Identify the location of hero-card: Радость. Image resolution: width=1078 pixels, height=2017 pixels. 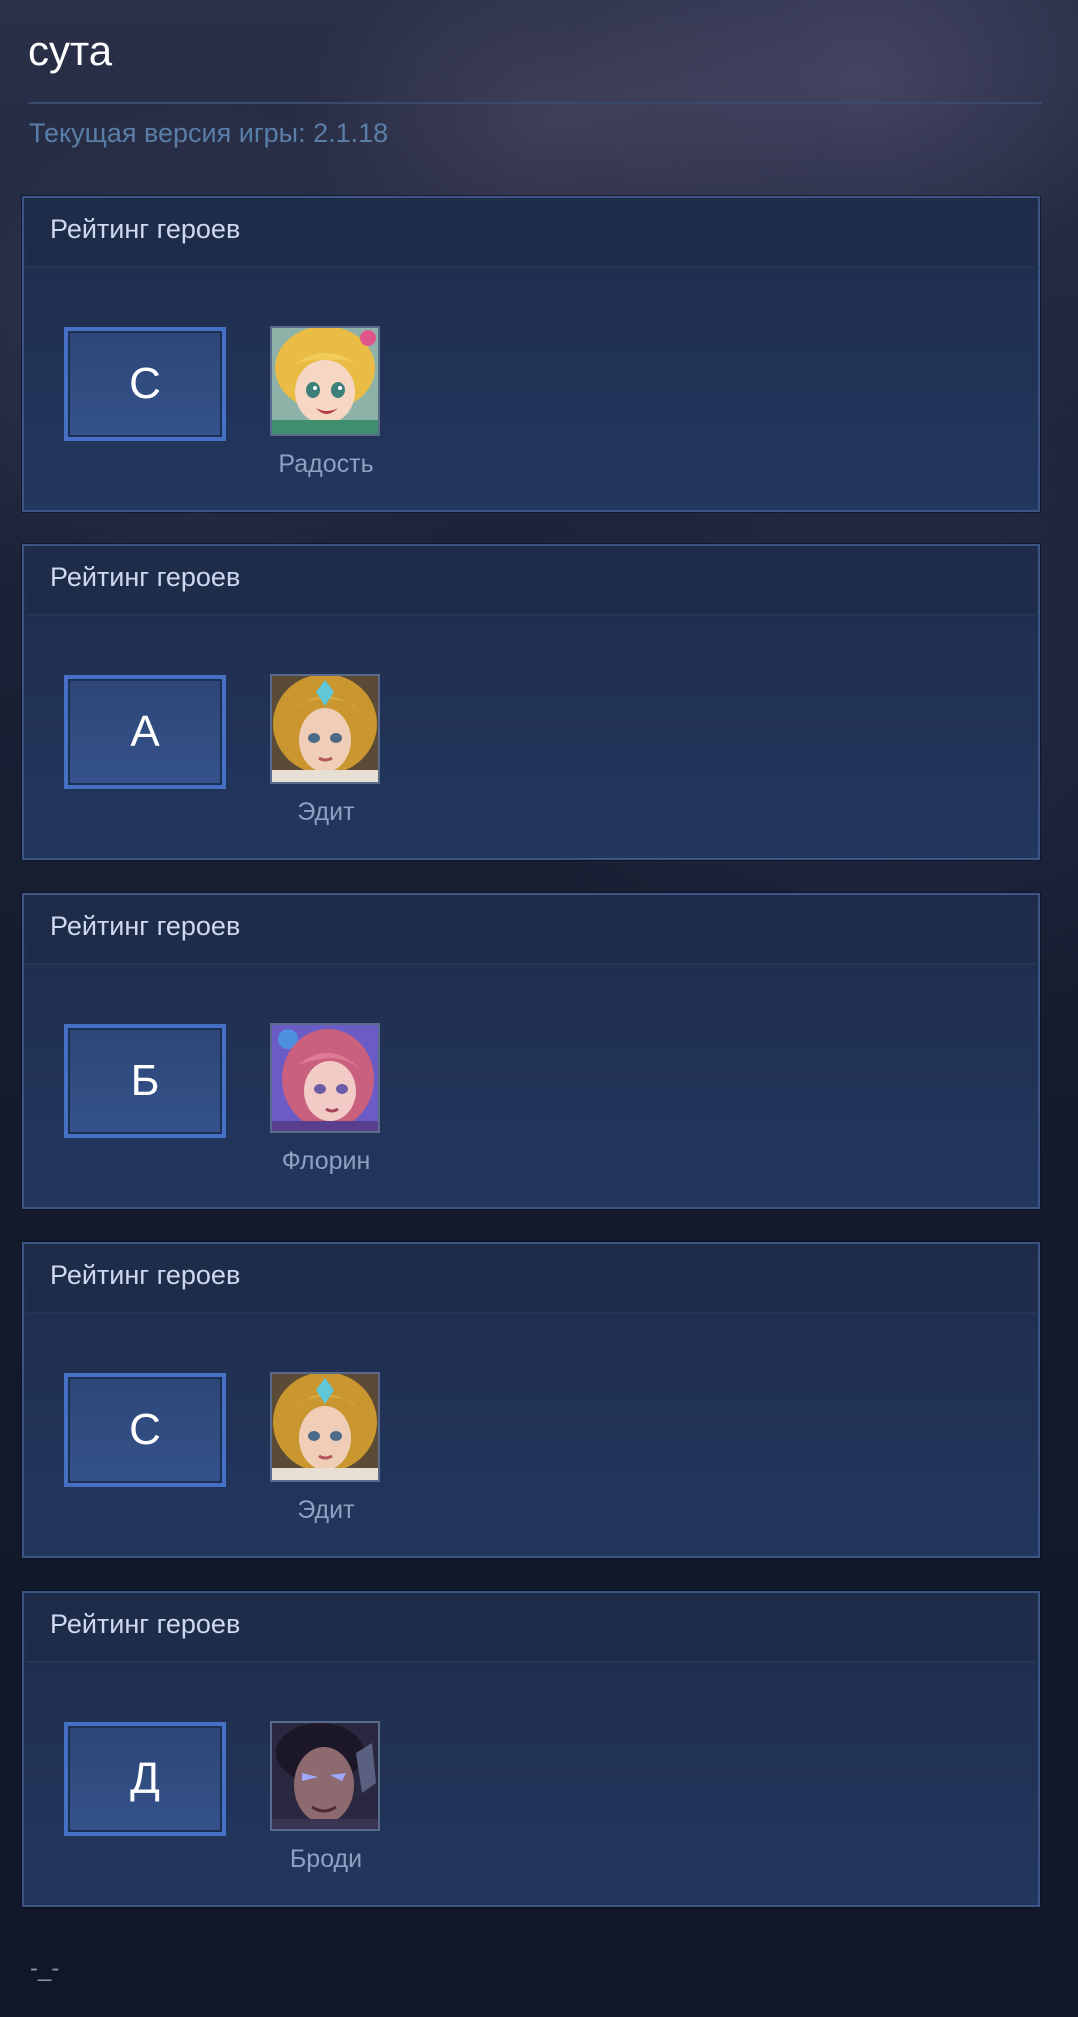
(326, 402).